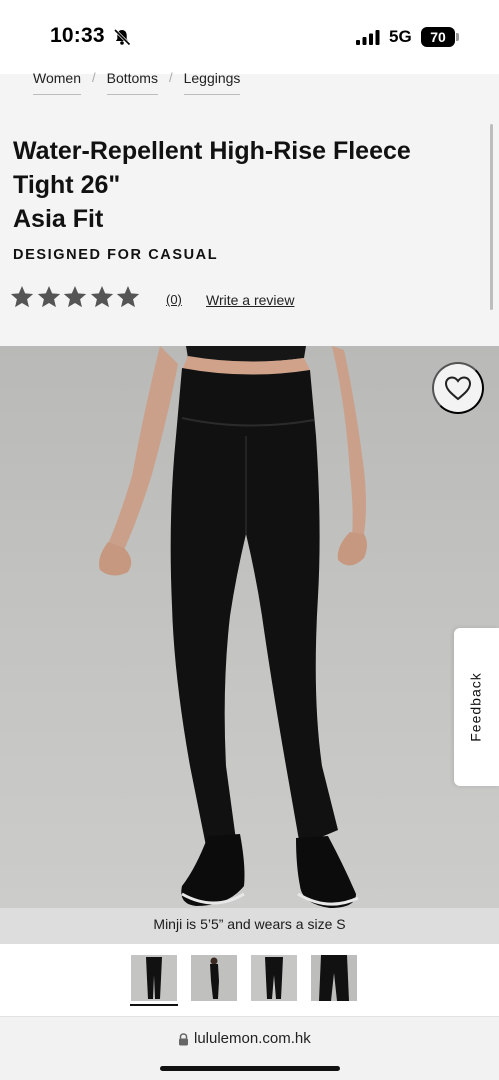 The height and width of the screenshot is (1080, 499). What do you see at coordinates (154, 1005) in the screenshot?
I see `thumbnail-selected-indicator` at bounding box center [154, 1005].